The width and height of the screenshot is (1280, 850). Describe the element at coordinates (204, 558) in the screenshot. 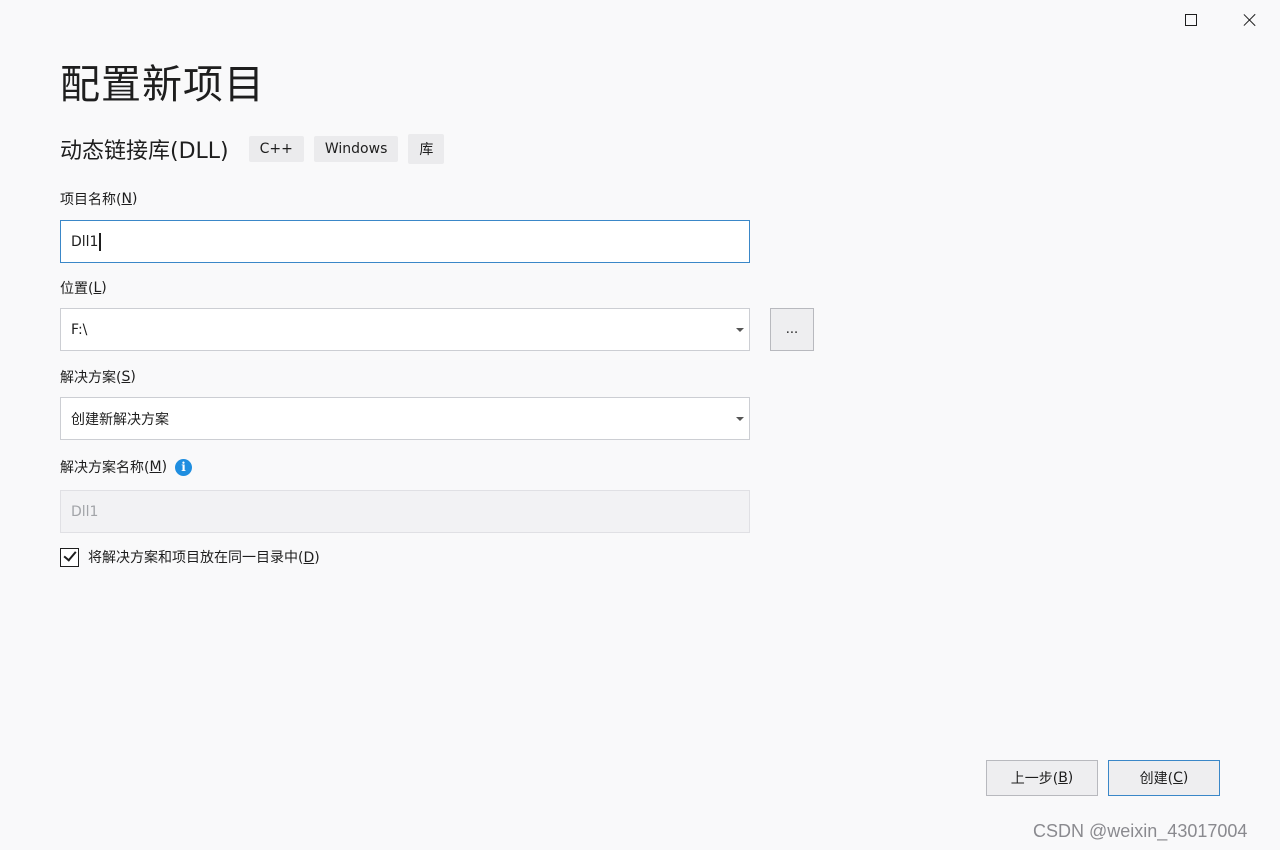

I see `same-directory-label: 将解决方案和项目放在同一目录中(D)` at that location.